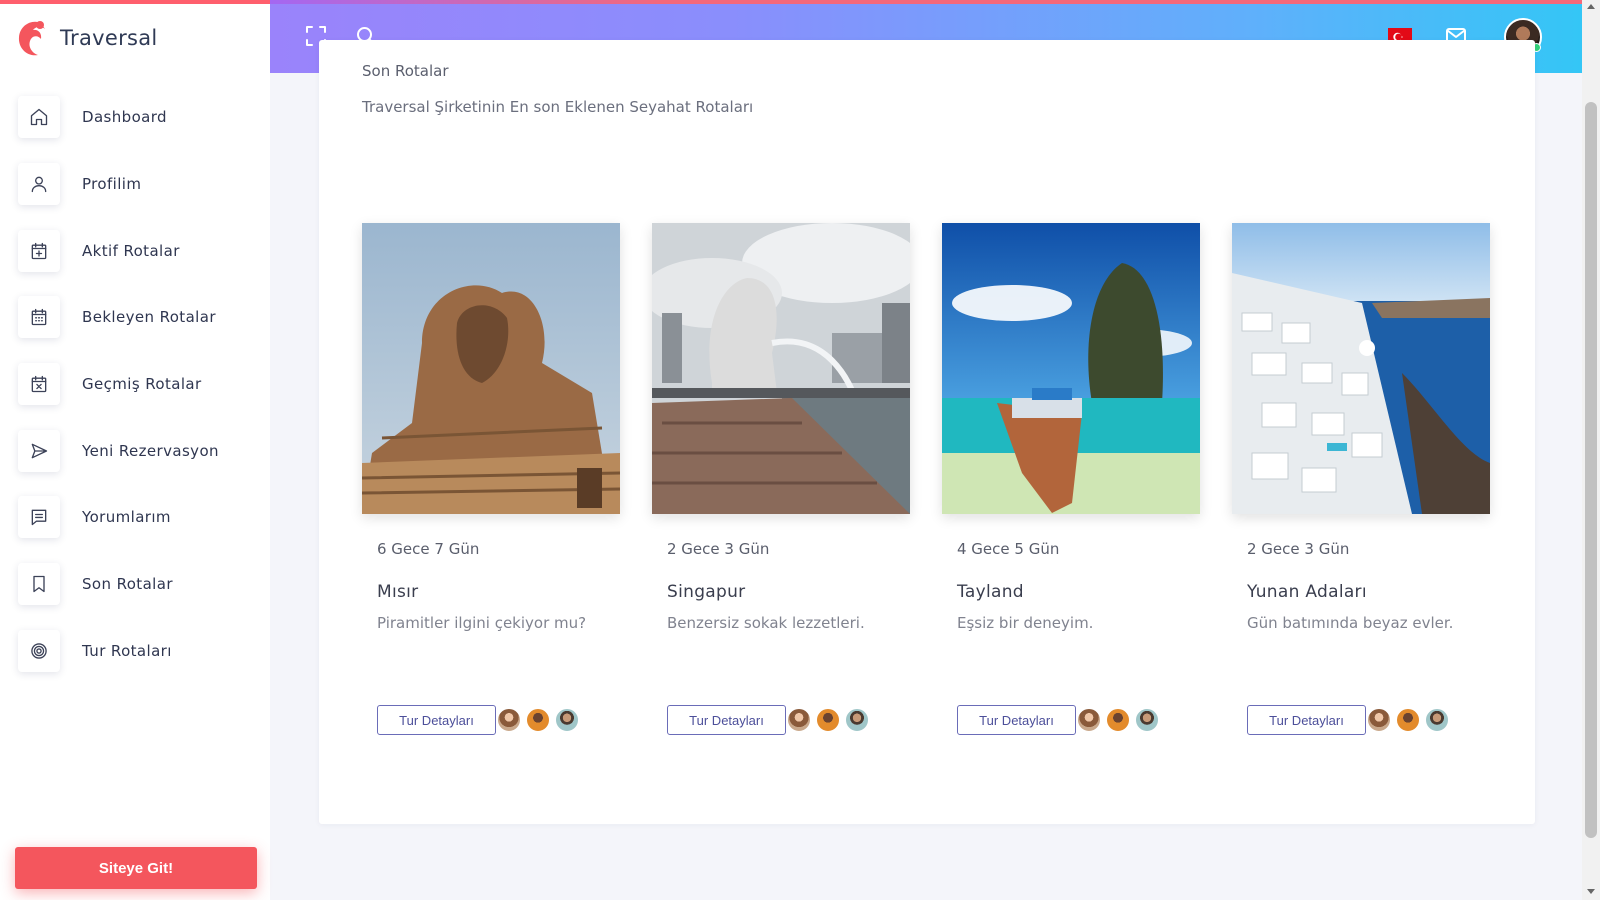 The height and width of the screenshot is (900, 1600). What do you see at coordinates (1591, 891) in the screenshot?
I see `scroll-down-arrow-icon` at bounding box center [1591, 891].